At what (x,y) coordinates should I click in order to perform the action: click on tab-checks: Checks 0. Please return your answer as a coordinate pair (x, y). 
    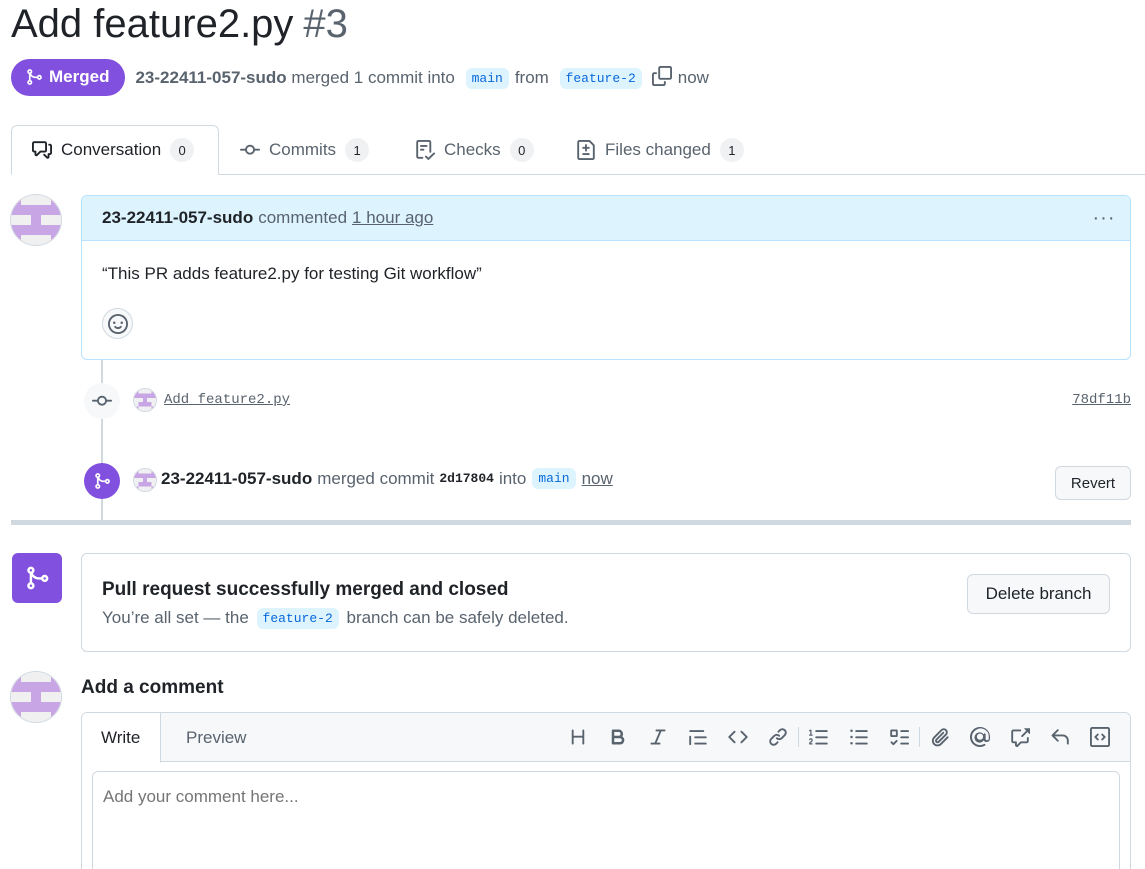
    Looking at the image, I should click on (474, 150).